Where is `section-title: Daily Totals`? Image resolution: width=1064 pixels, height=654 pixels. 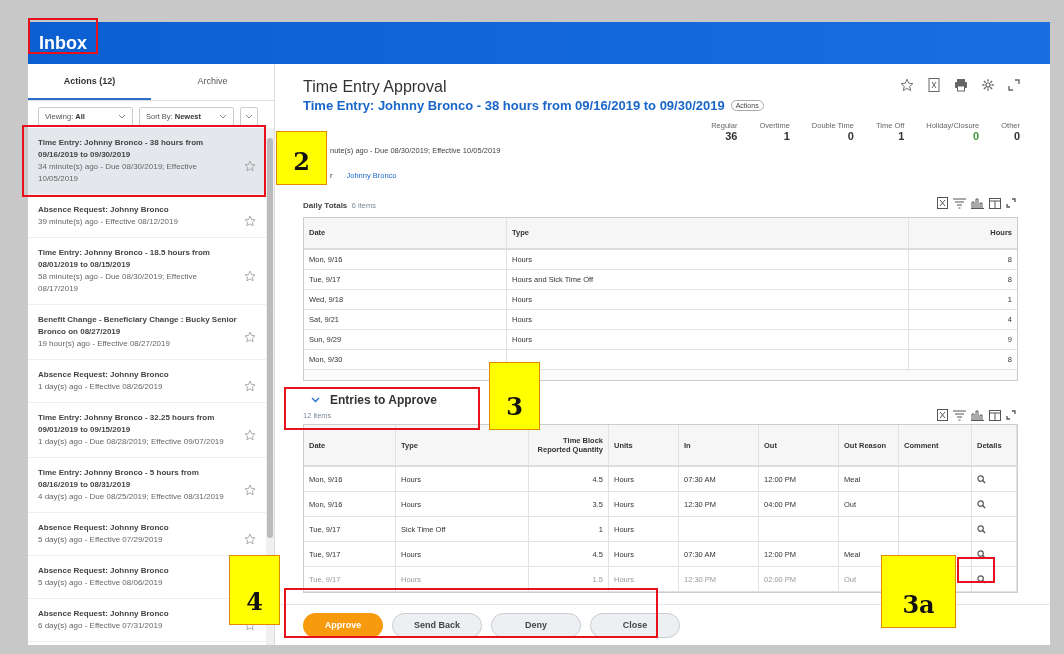 section-title: Daily Totals is located at coordinates (325, 205).